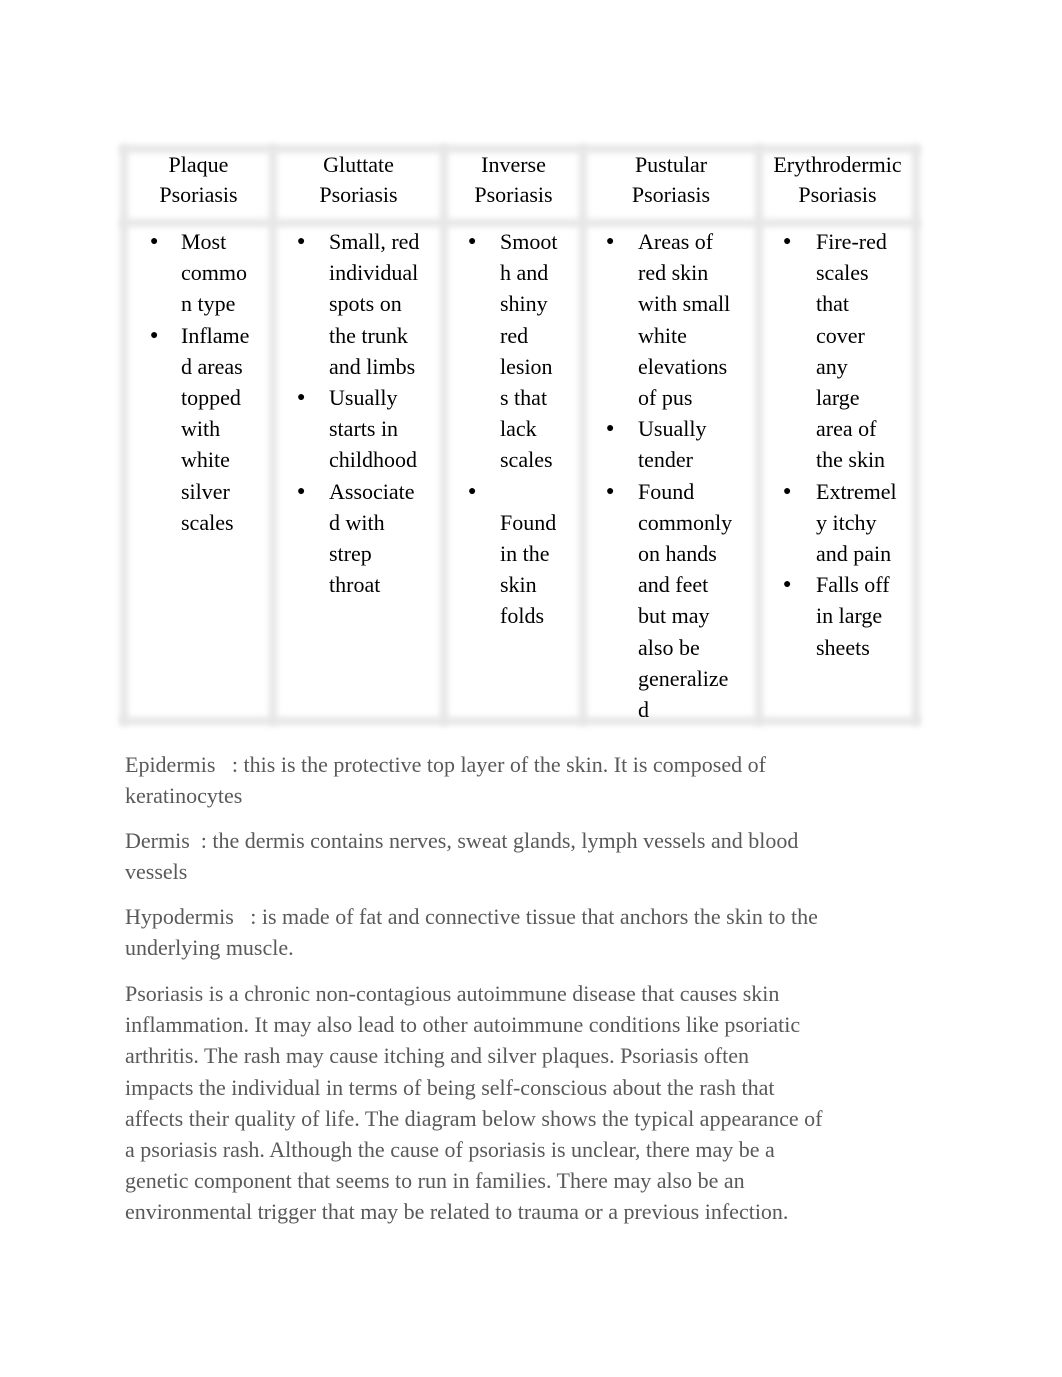 The image size is (1062, 1377). I want to click on list-item-line: Found, so click(528, 522).